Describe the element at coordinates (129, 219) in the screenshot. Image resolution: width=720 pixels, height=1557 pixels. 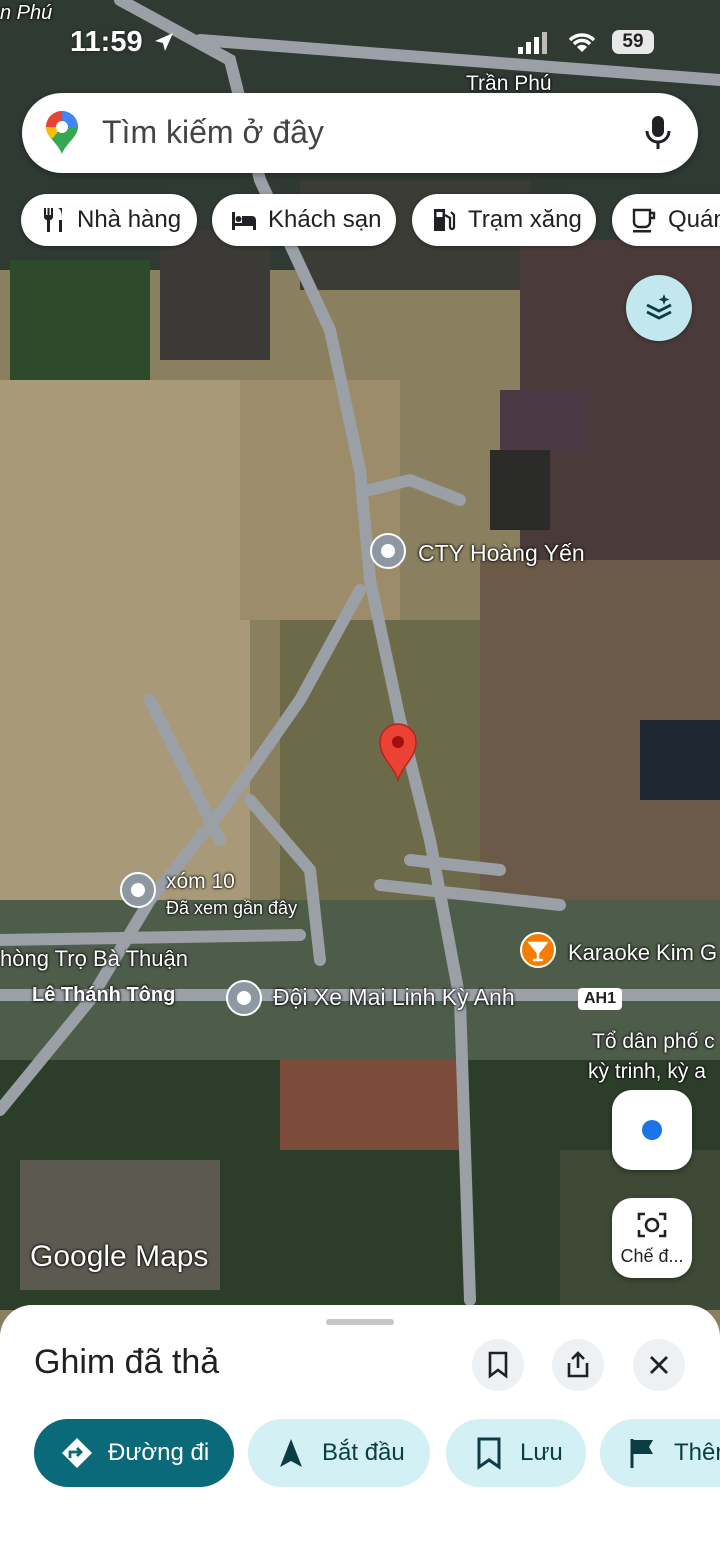
I see `chip-label-restaurants: Nhà hàng` at that location.